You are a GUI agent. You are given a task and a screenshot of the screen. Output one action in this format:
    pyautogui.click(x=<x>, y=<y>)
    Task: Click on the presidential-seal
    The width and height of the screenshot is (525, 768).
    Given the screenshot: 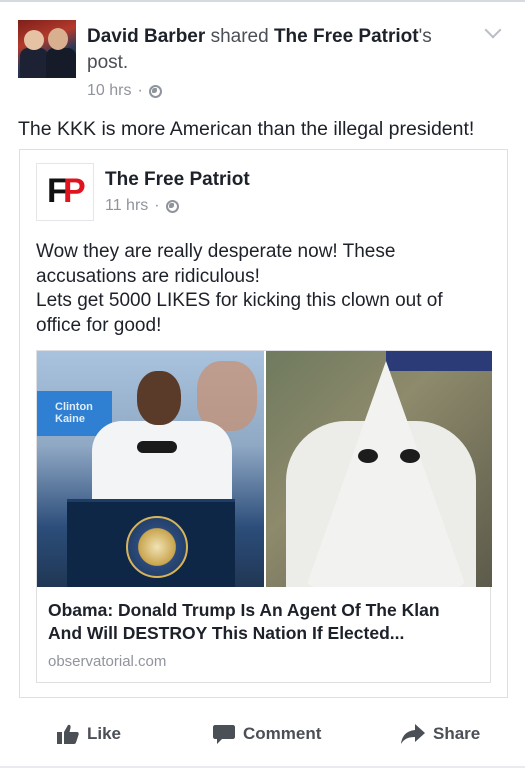 What is the action you would take?
    pyautogui.click(x=157, y=547)
    